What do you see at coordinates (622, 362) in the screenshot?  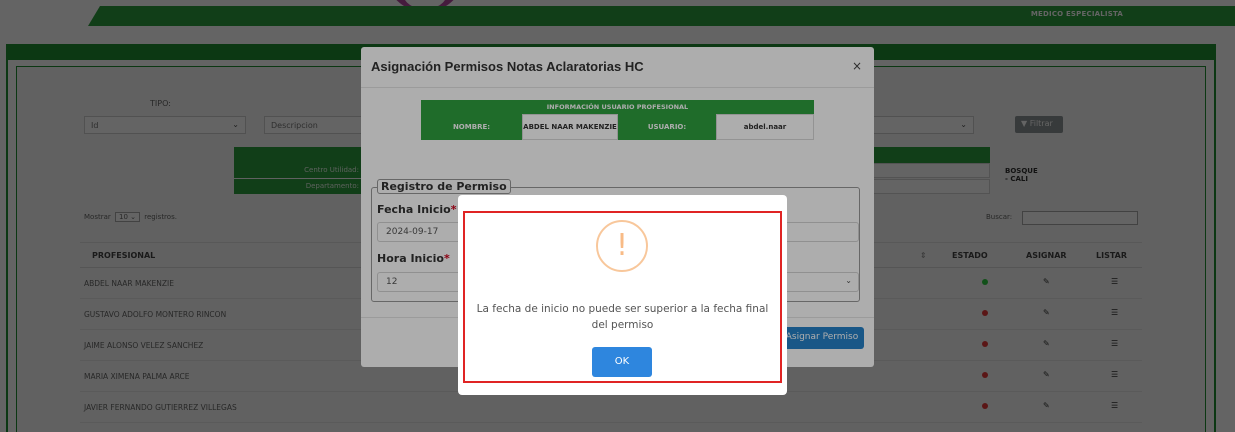 I see `ok-button: OK` at bounding box center [622, 362].